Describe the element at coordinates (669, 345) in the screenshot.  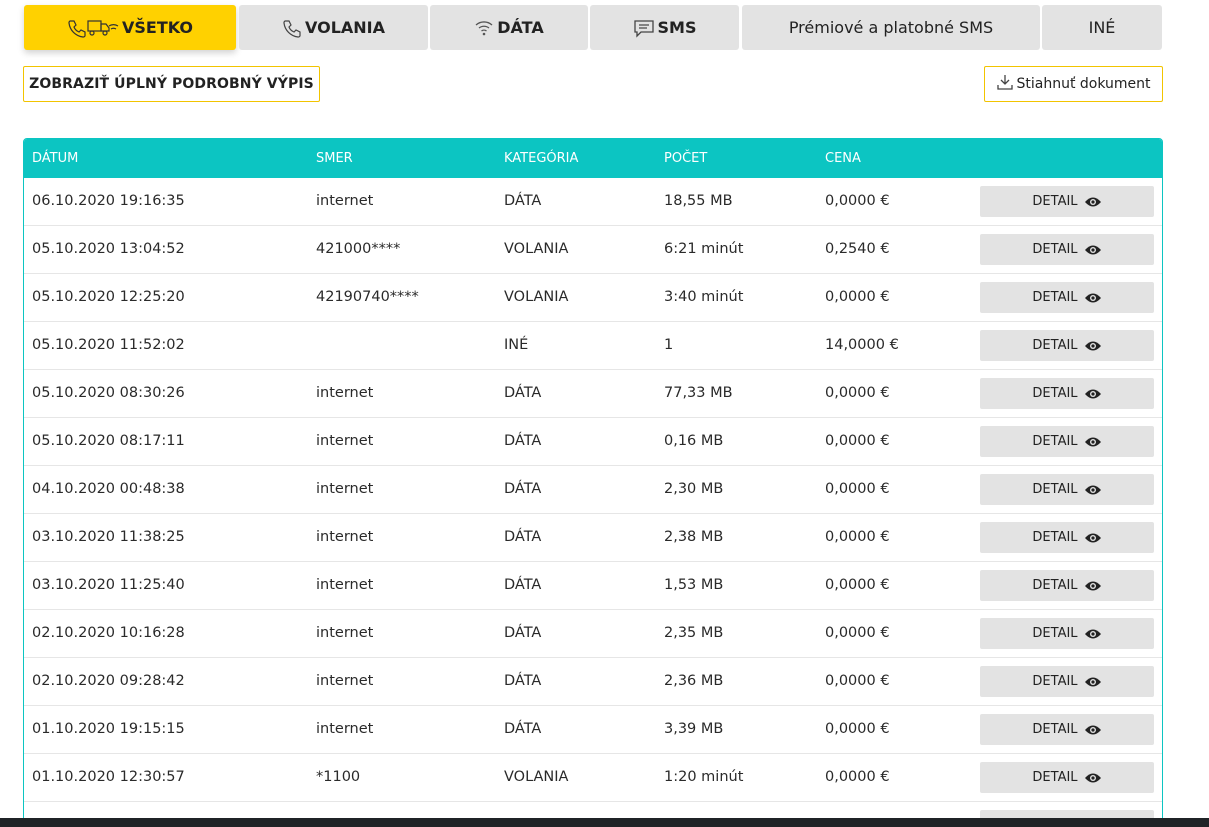
I see `cell-count: 1` at that location.